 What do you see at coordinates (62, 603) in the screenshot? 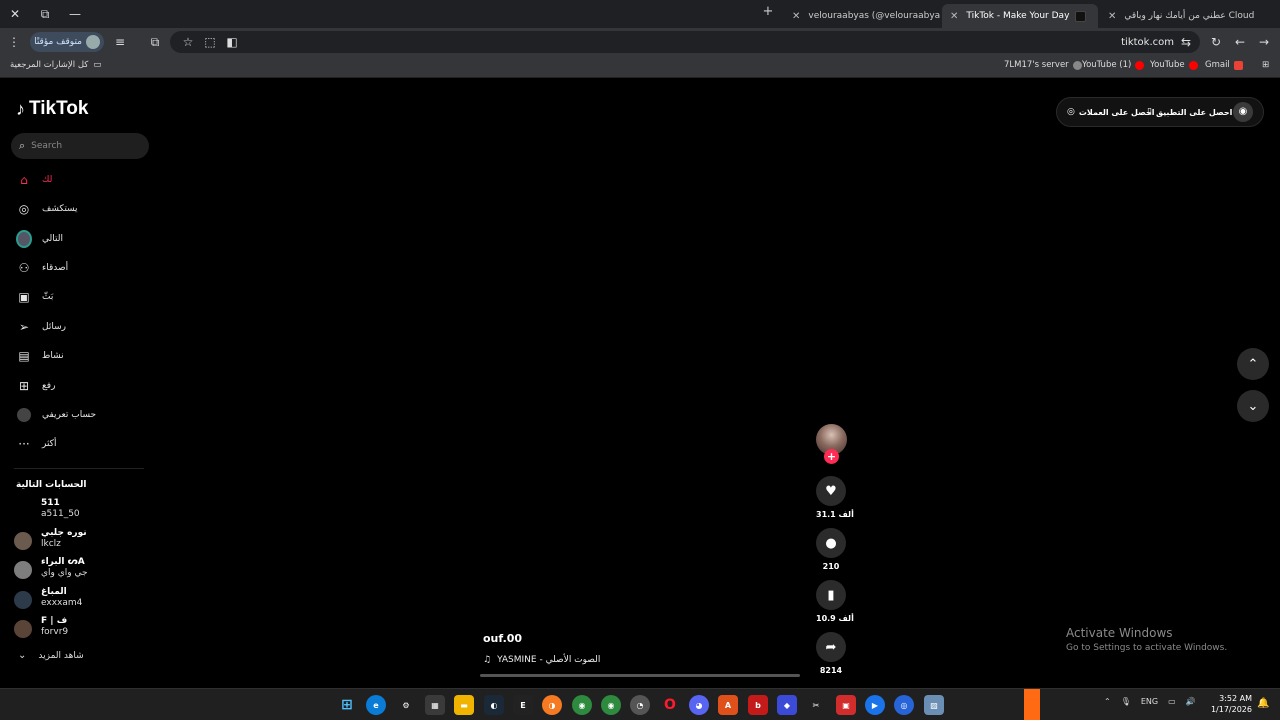
I see `account-handle: exxxam4` at bounding box center [62, 603].